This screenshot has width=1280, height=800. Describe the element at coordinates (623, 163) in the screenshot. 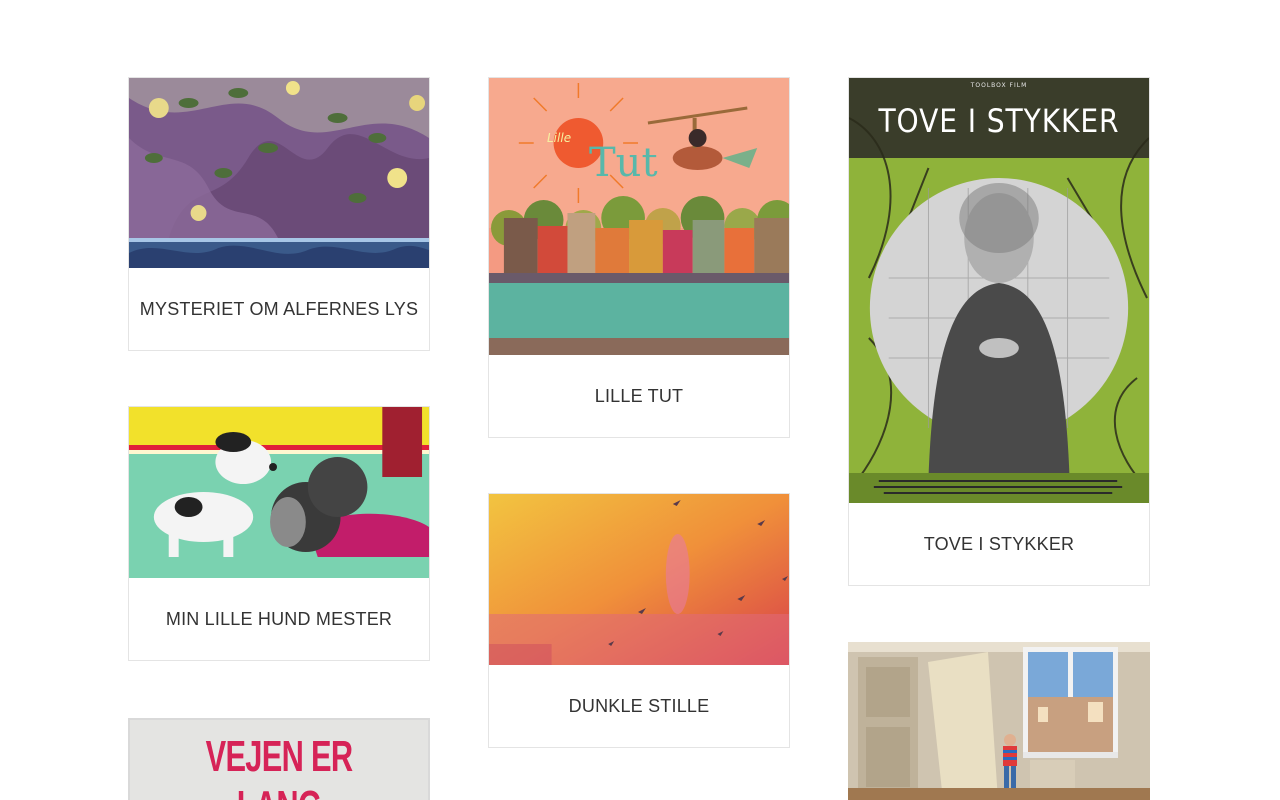

I see `poster-title-tut: Tut` at that location.